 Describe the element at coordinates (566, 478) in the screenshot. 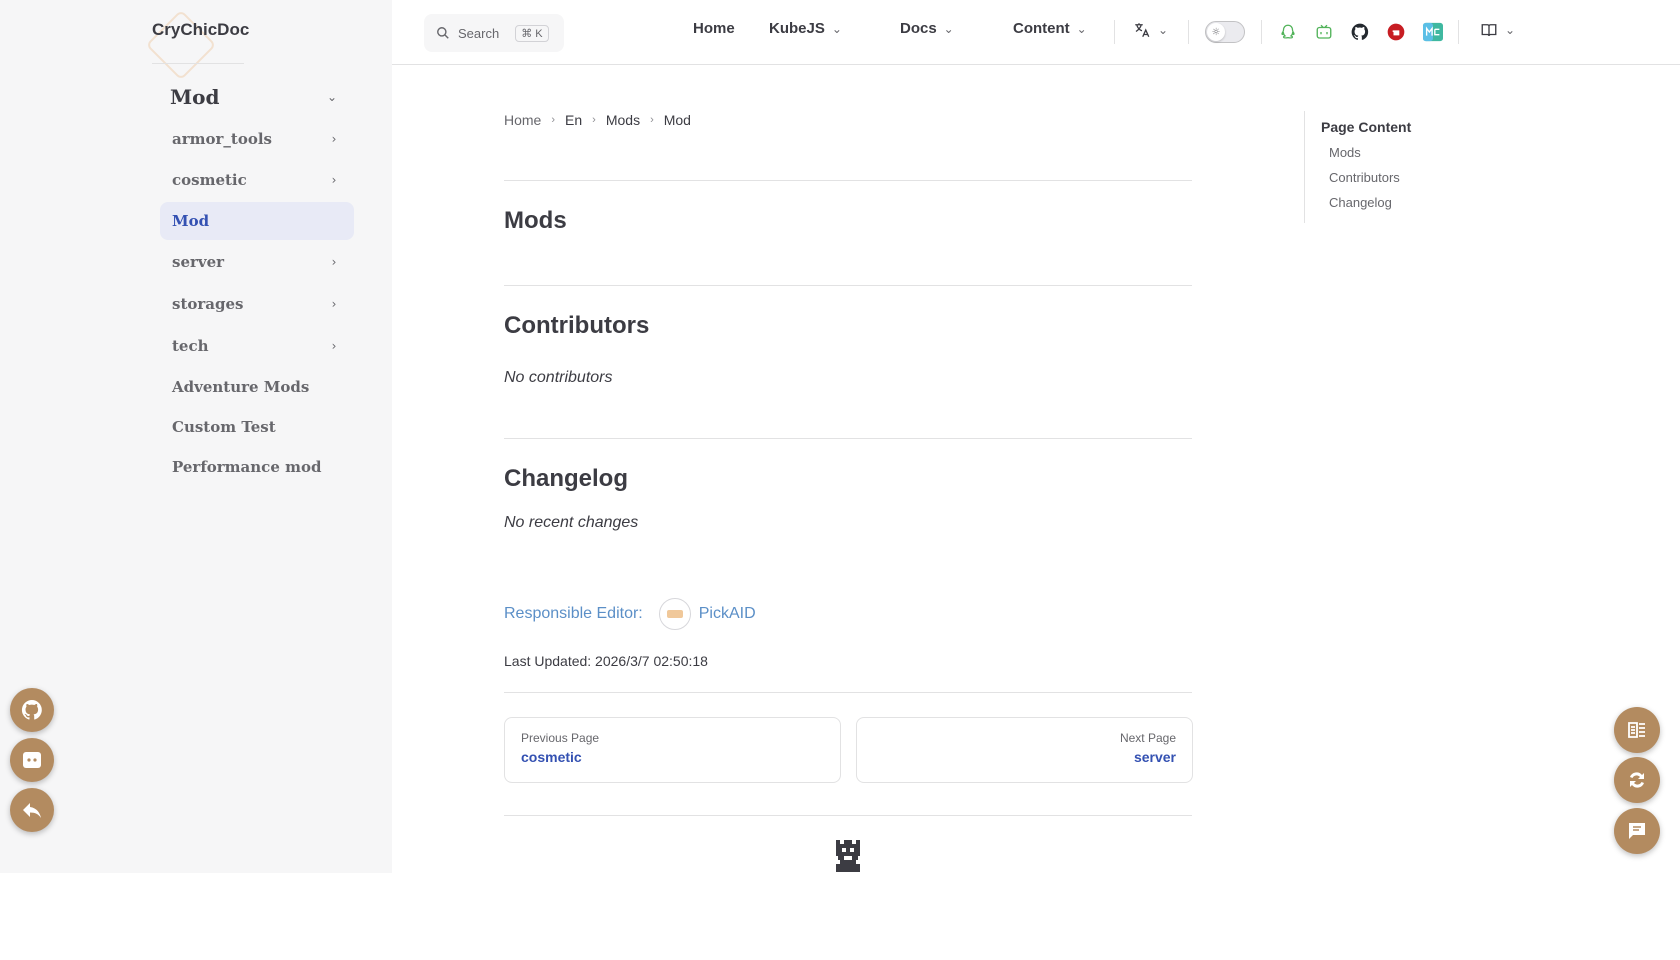

I see `heading-changelog: Changelog` at that location.